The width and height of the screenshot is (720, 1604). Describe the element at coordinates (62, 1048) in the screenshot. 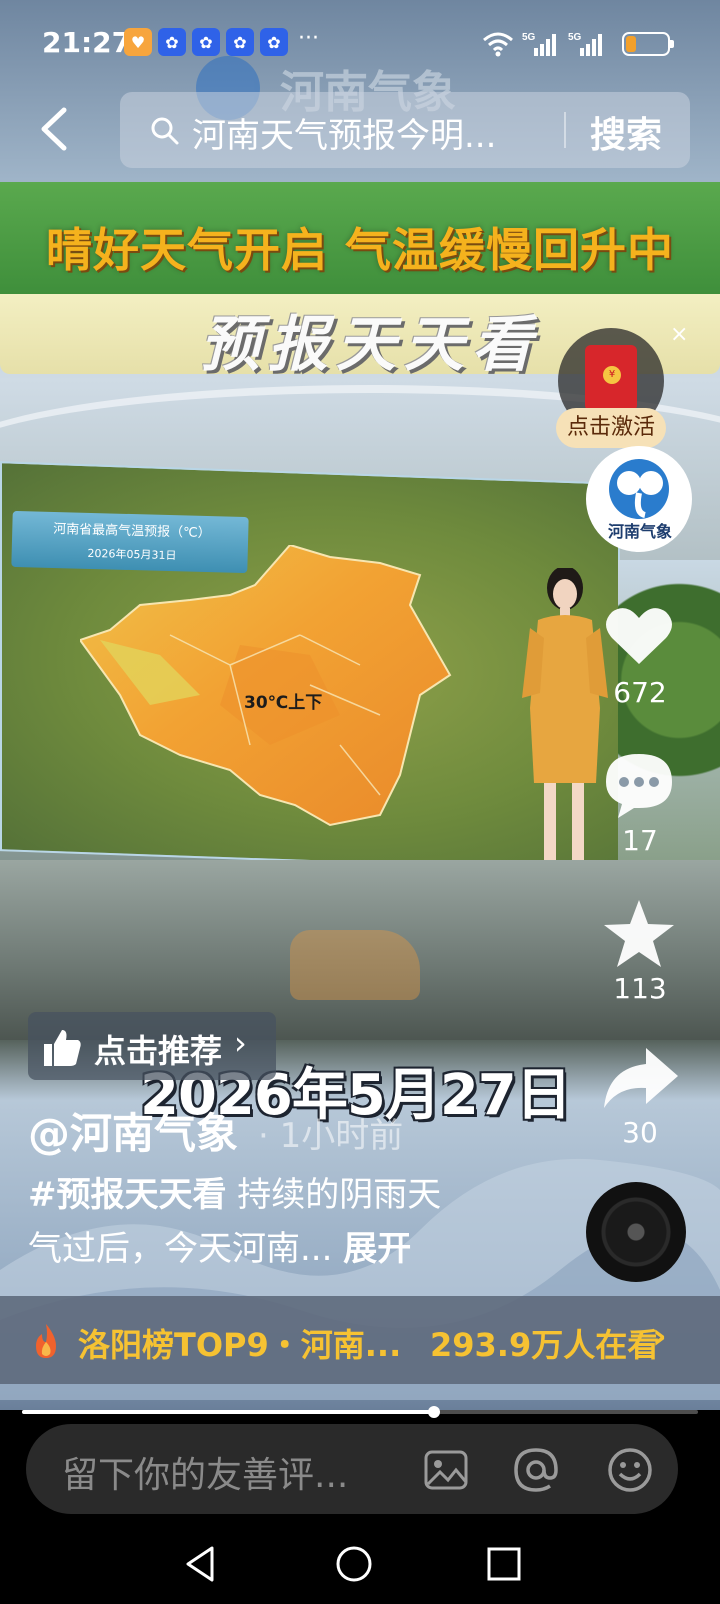

I see `thumbs-up-icon` at that location.